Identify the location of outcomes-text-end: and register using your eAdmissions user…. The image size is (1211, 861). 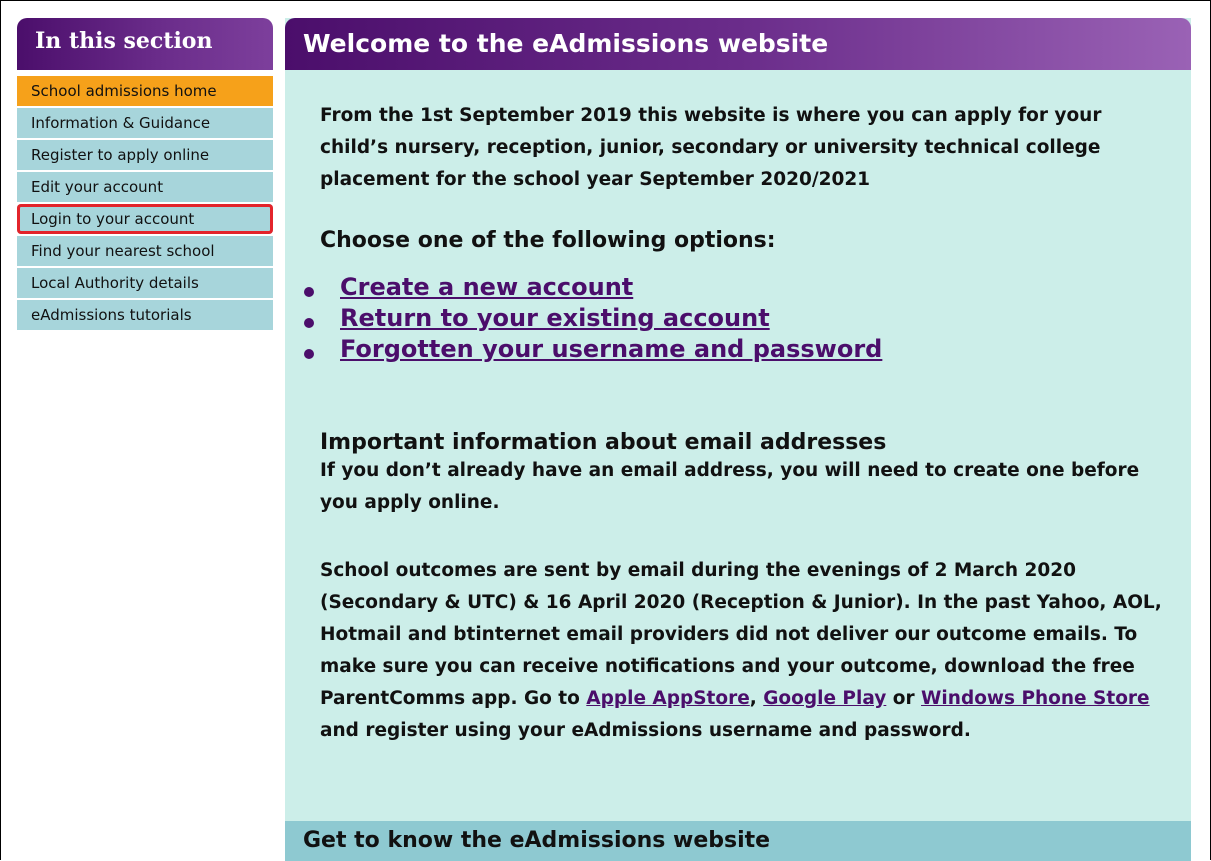
(645, 730).